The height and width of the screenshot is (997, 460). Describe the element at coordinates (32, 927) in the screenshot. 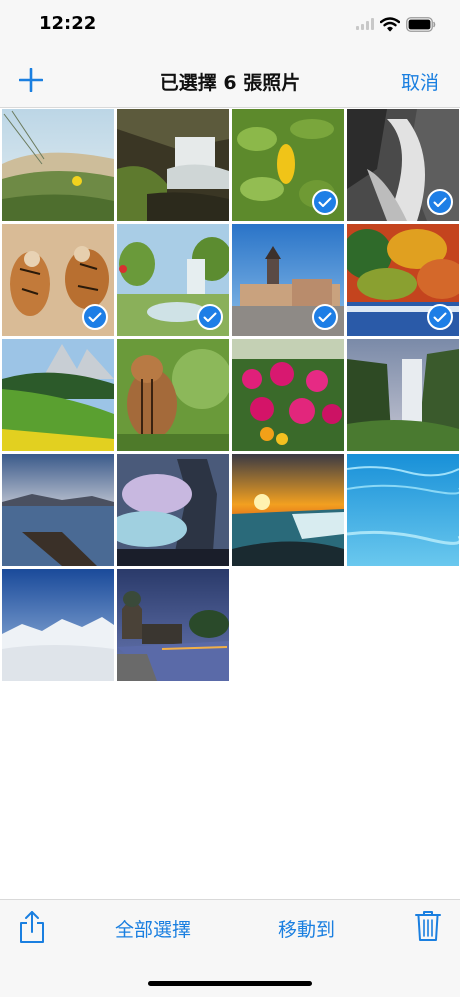

I see `share-icon` at that location.